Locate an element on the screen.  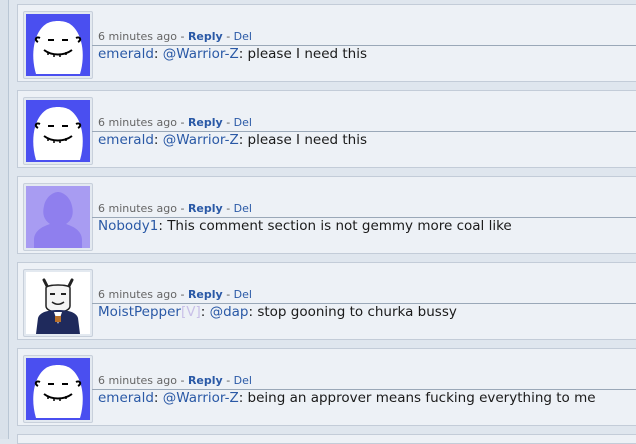
username-link: Nobody1 is located at coordinates (128, 226).